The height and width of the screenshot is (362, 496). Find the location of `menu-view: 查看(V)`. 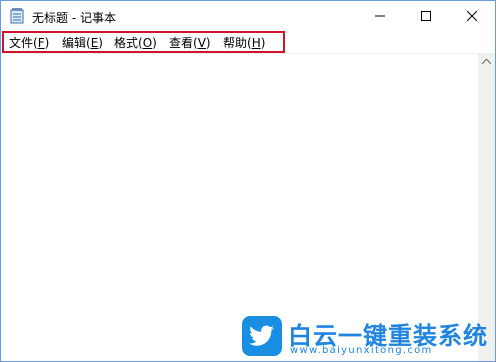

menu-view: 查看(V) is located at coordinates (190, 42).